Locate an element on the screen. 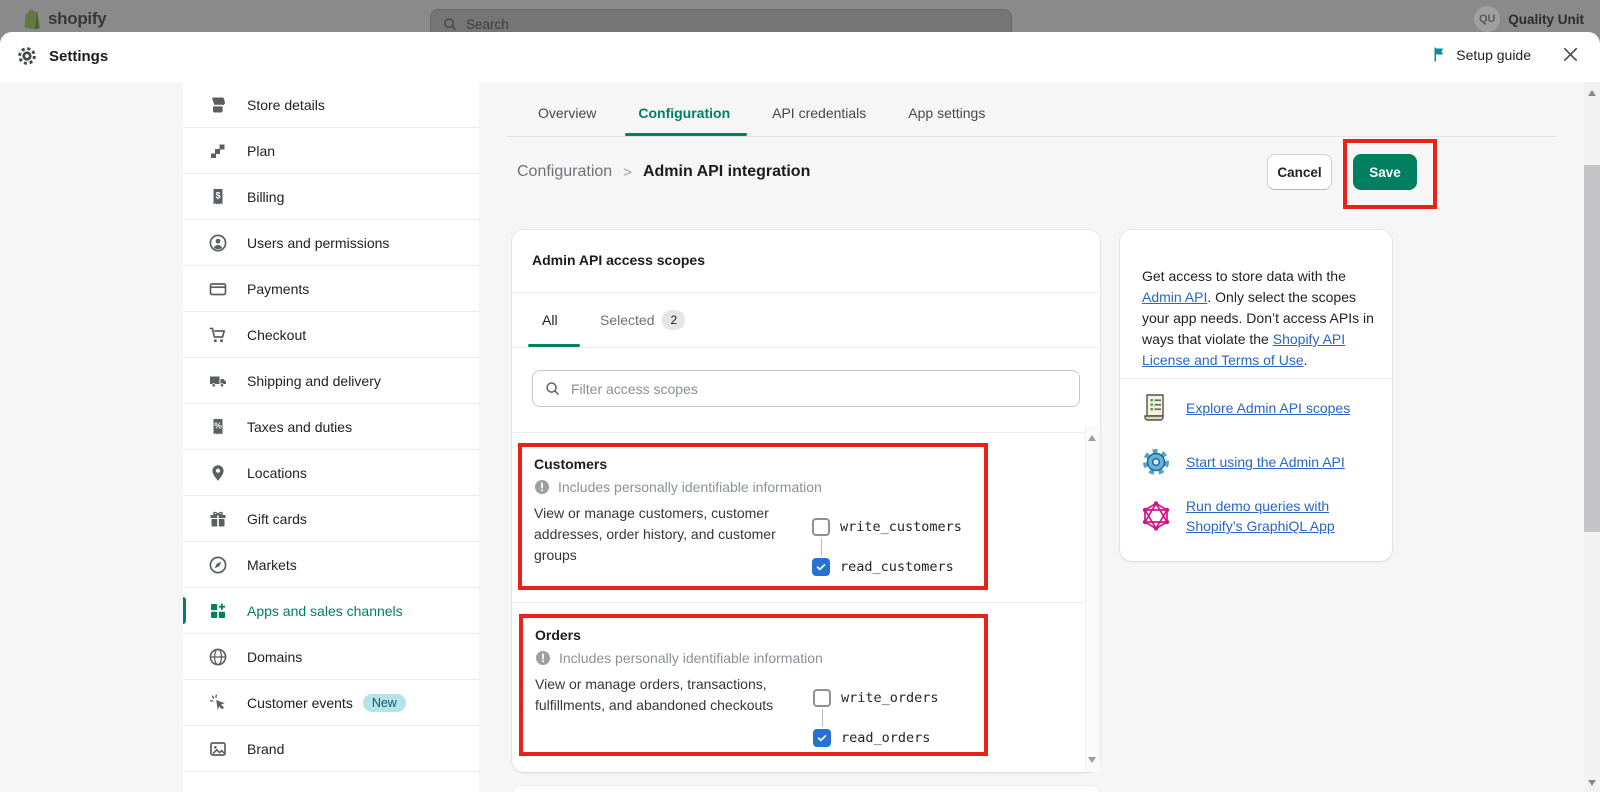 The image size is (1600, 792). breadcrumb: Configuration > Admin API integration is located at coordinates (663, 172).